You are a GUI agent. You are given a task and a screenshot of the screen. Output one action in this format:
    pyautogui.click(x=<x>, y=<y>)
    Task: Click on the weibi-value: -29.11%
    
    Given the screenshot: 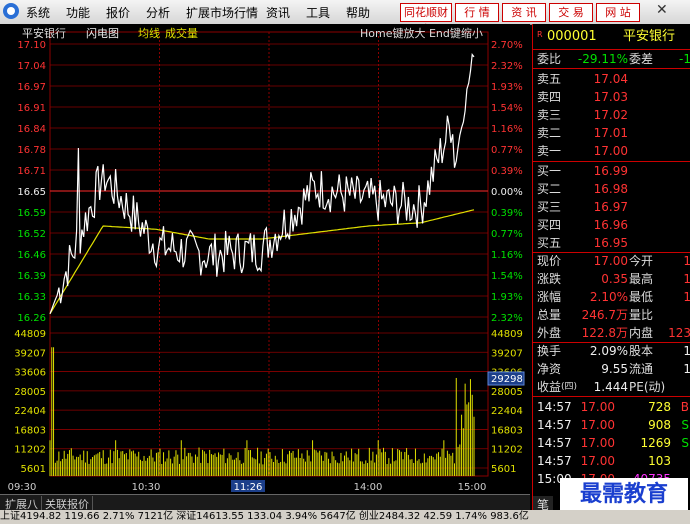 What is the action you would take?
    pyautogui.click(x=602, y=59)
    